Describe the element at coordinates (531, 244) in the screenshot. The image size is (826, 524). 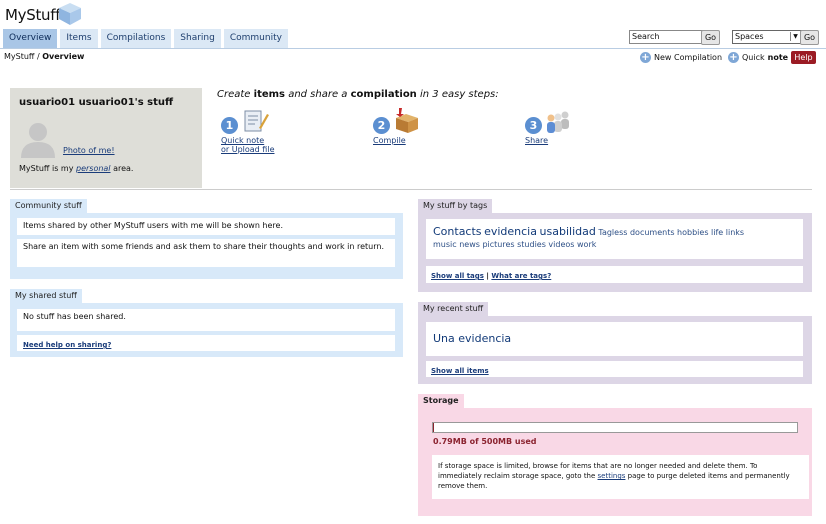
I see `tag-studies: studies` at that location.